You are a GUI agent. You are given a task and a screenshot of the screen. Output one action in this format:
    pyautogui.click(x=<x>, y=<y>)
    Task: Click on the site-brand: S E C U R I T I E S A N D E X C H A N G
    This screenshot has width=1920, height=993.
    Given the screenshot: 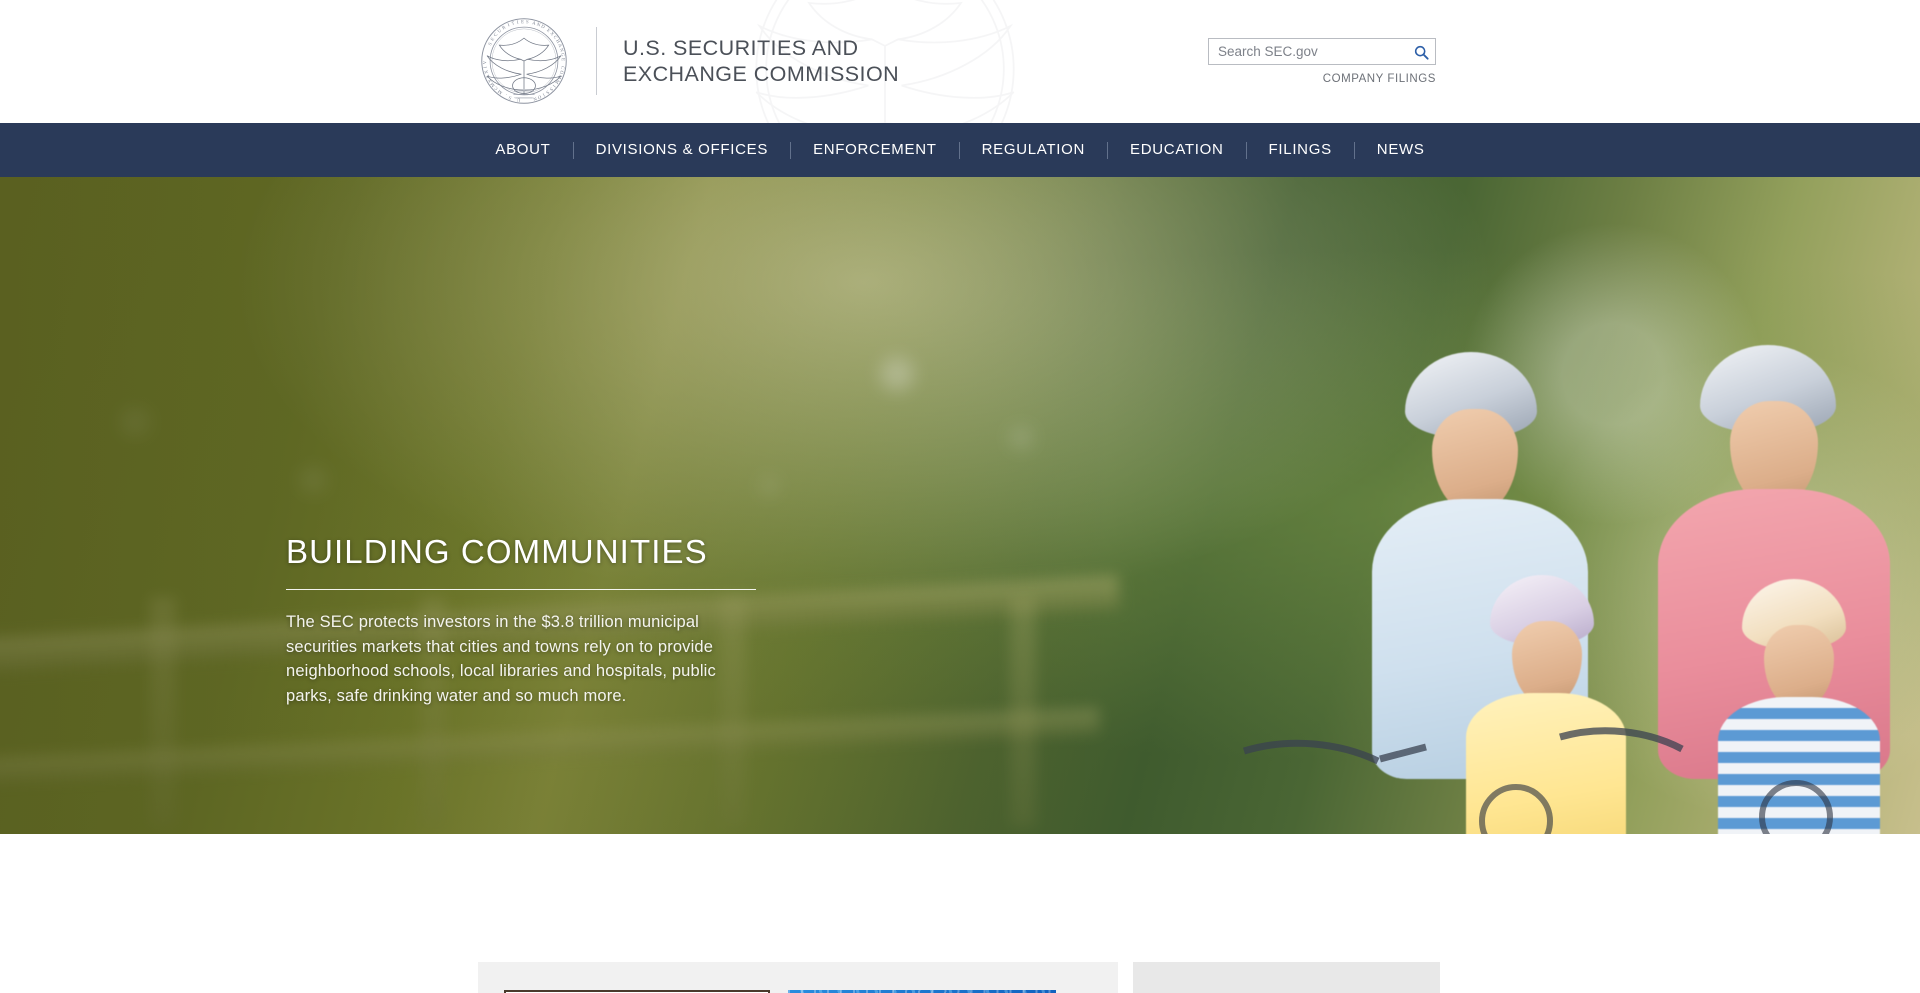 What is the action you would take?
    pyautogui.click(x=689, y=61)
    